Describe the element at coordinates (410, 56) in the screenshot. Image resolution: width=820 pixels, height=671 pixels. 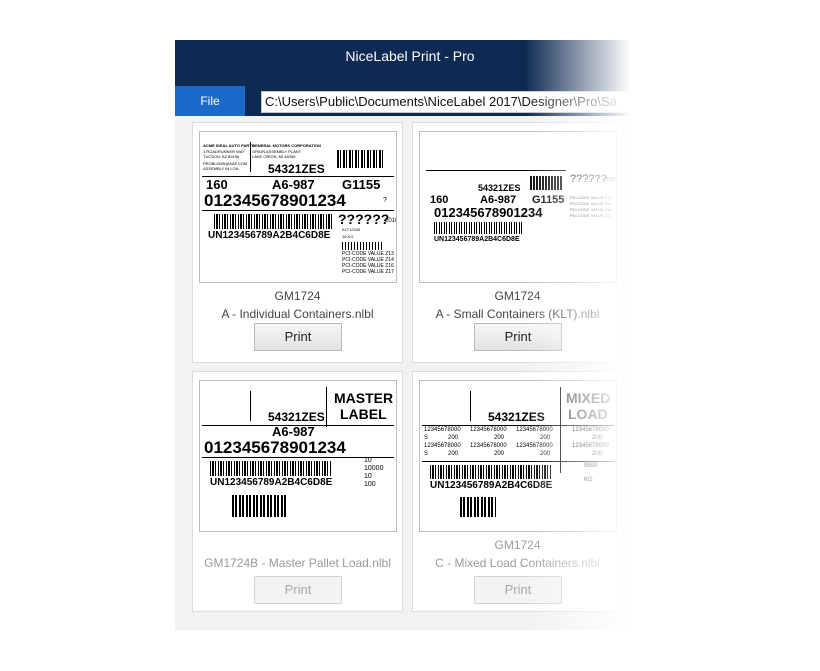
I see `window-title: NiceLabel Print - Pro` at that location.